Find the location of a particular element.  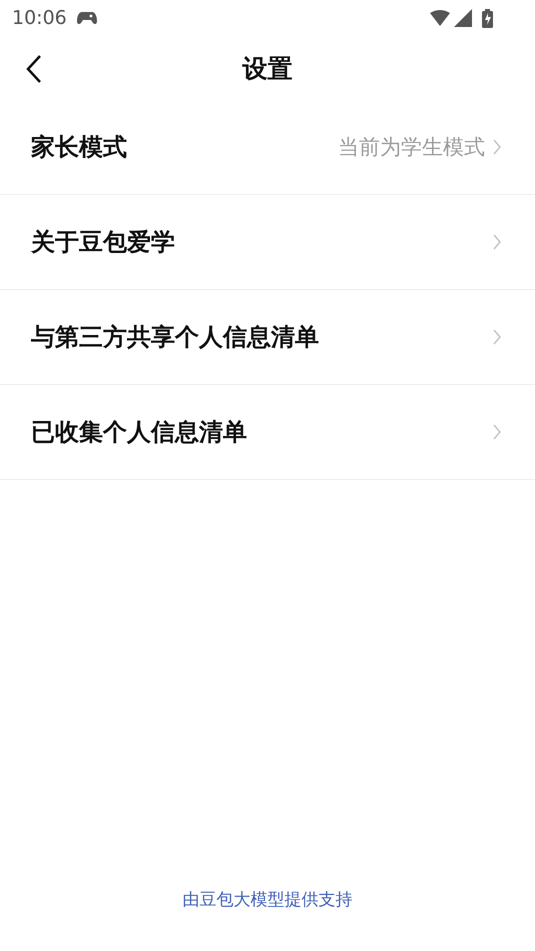

wifi-icon is located at coordinates (440, 18).